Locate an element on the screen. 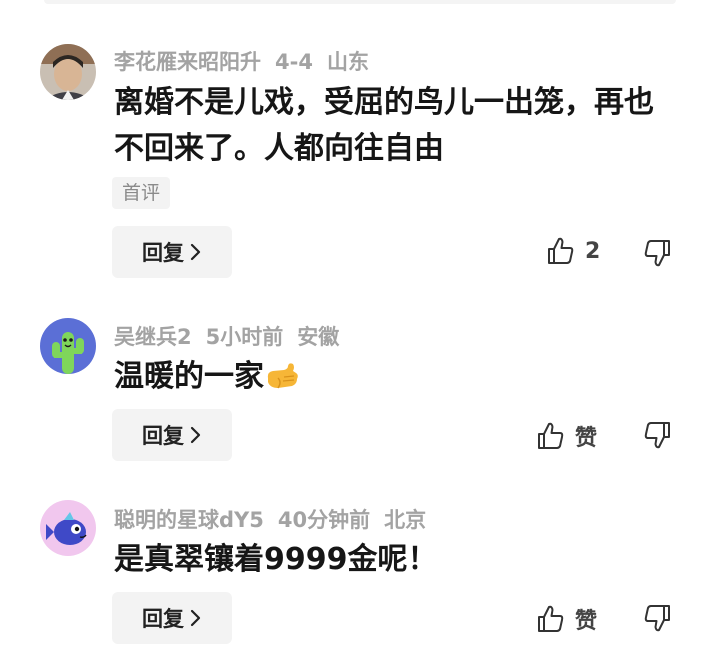 This screenshot has width=720, height=666. comment-text: 离婚不是儿戏，受屈的鸟儿一出笼，再也不回来了。人都向往自由 is located at coordinates (384, 125).